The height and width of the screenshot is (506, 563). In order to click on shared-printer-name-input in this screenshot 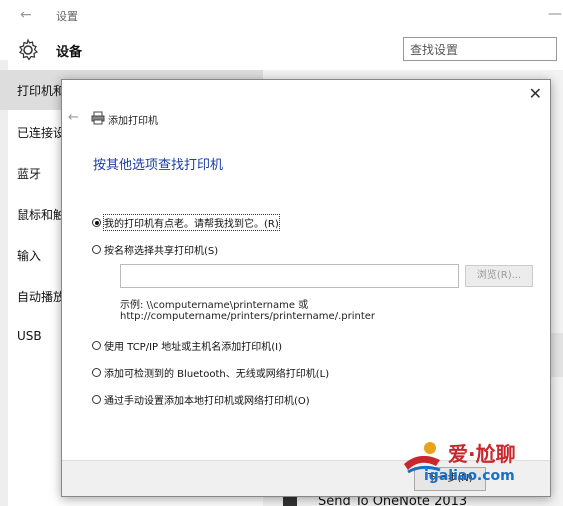, I will do `click(289, 276)`.